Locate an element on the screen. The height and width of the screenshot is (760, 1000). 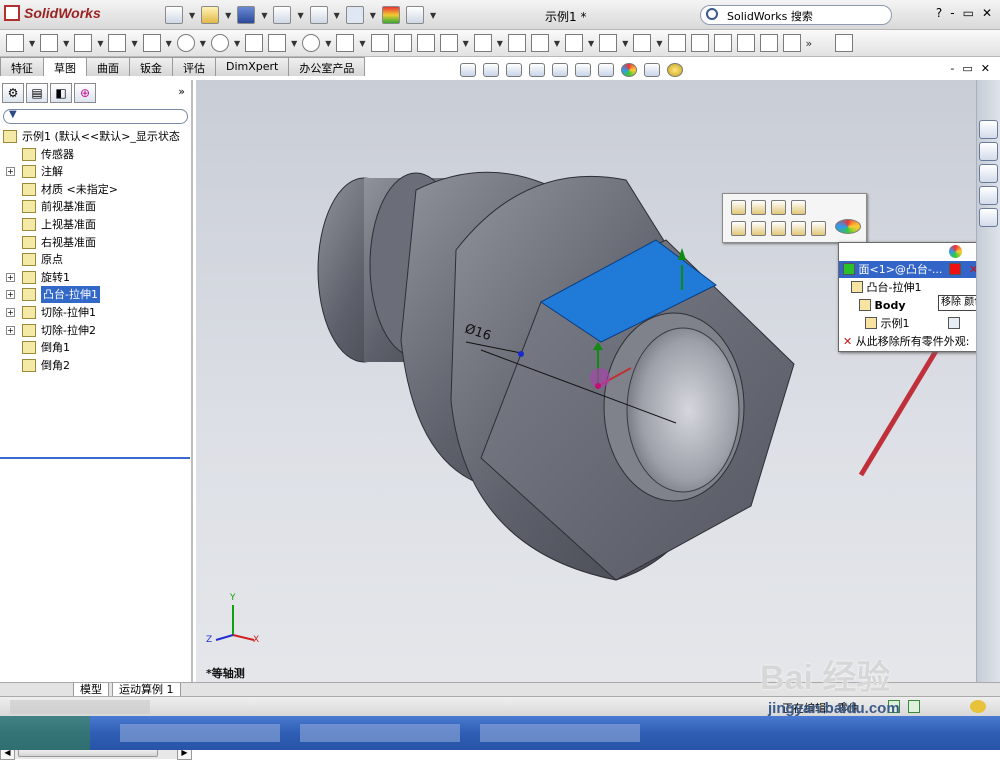
zoom-to-area-icon is located at coordinates (491, 70).